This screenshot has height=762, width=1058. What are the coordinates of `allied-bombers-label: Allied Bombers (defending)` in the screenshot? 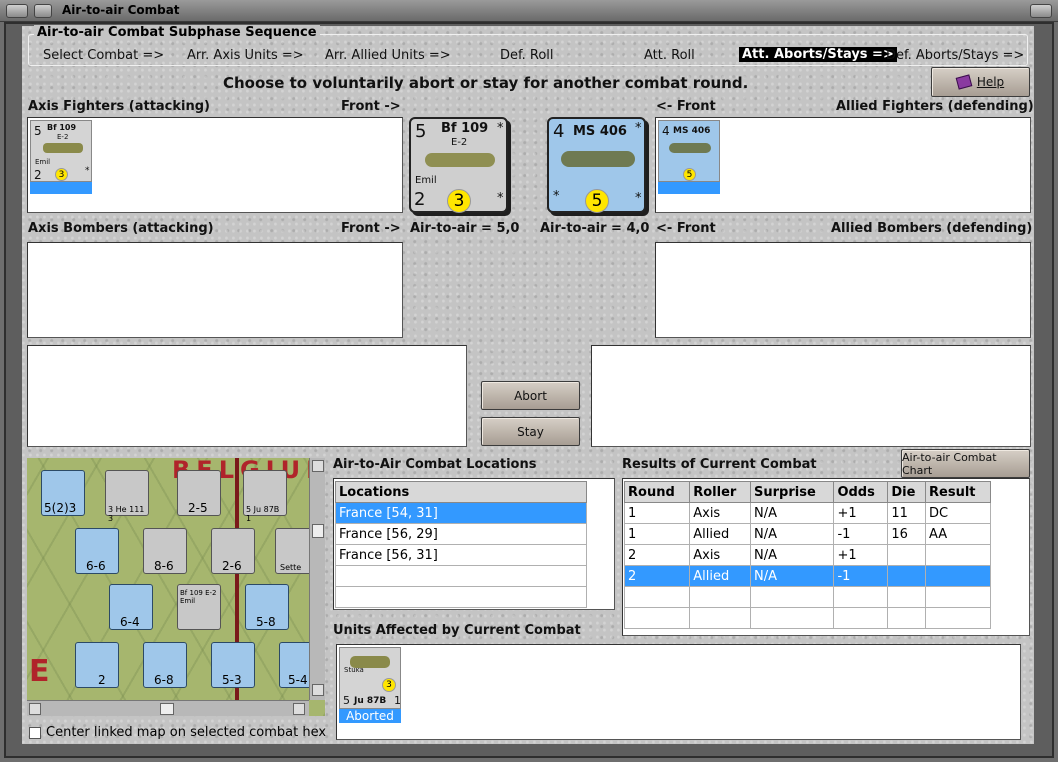 It's located at (932, 228).